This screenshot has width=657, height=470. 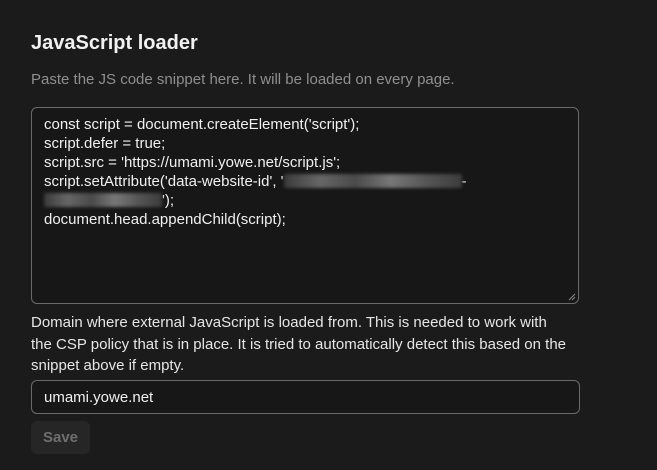 What do you see at coordinates (60, 437) in the screenshot?
I see `save-button: Save` at bounding box center [60, 437].